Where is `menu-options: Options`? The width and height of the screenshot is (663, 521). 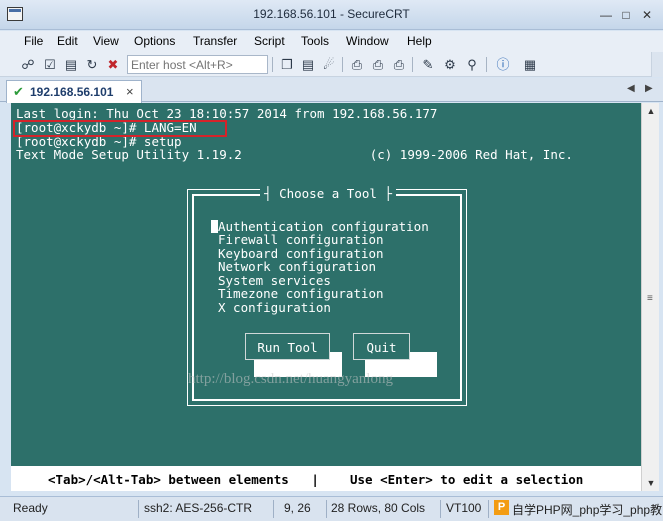
menu-options: Options is located at coordinates (154, 41).